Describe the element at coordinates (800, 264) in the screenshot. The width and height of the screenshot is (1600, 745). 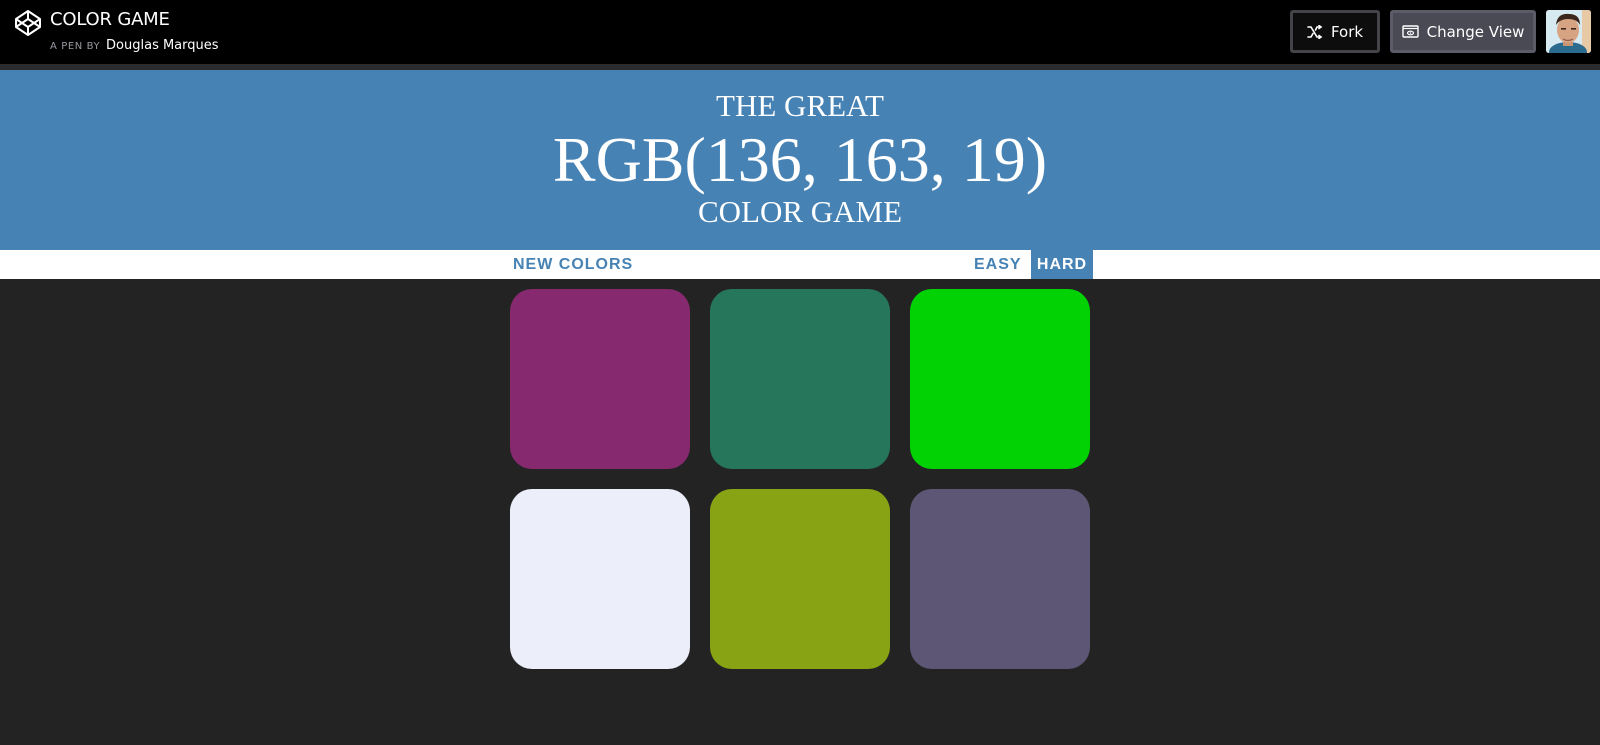
I see `controls-strip: NEW COLORS EASY HARD` at that location.